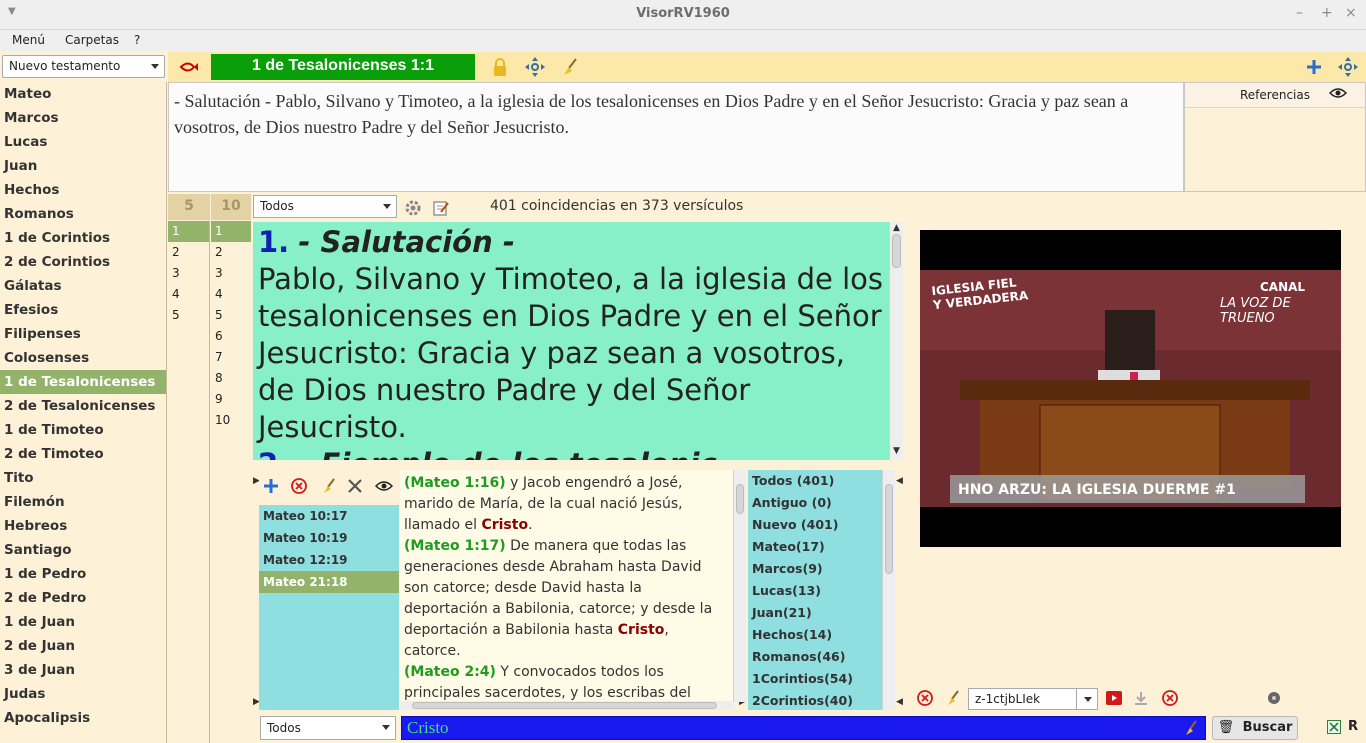  I want to click on book-item: 2 de Tesalonicenses, so click(83, 406).